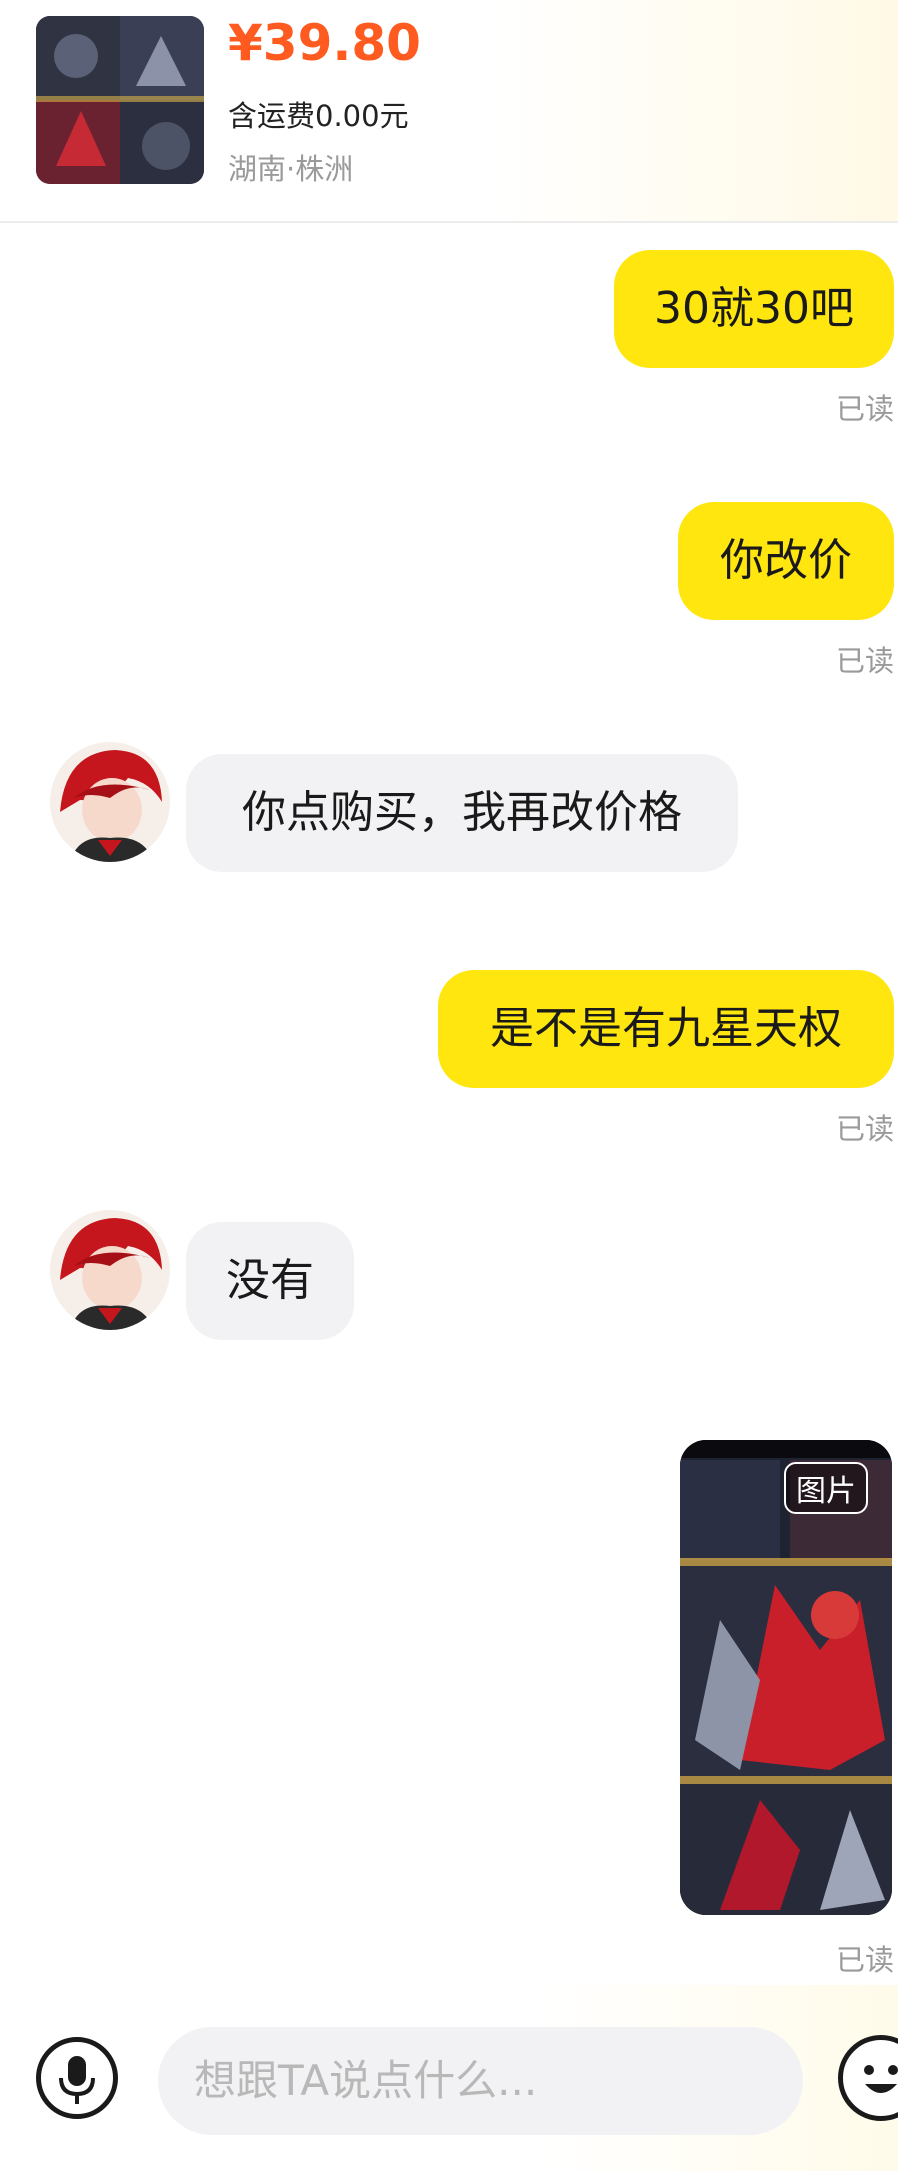 The width and height of the screenshot is (898, 2171). I want to click on seller-location: 湖南·株洲, so click(291, 169).